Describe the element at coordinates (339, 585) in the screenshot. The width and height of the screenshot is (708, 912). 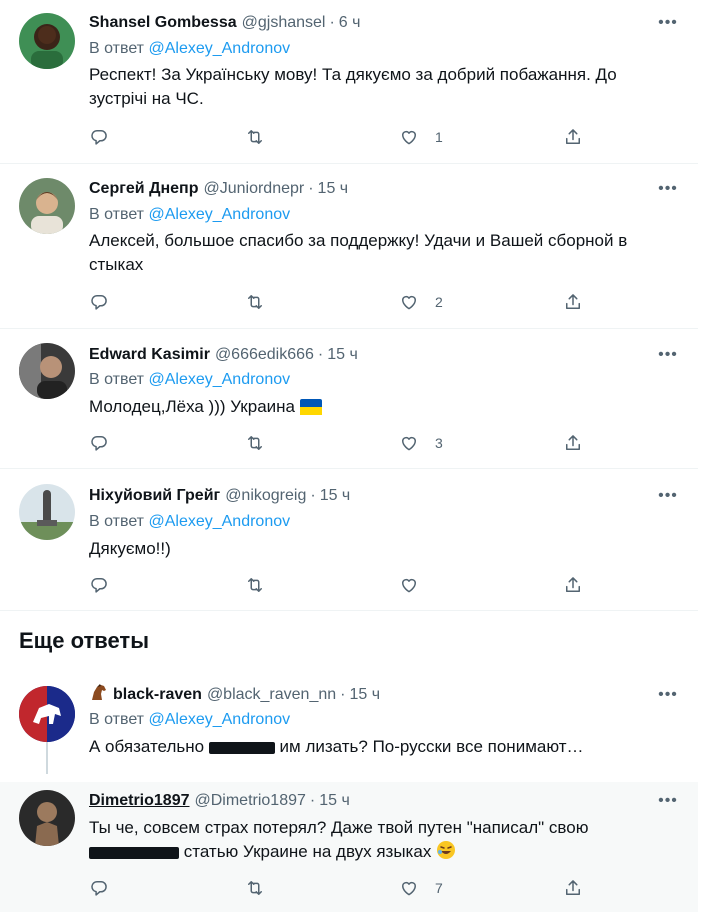
I see `action-bar` at that location.